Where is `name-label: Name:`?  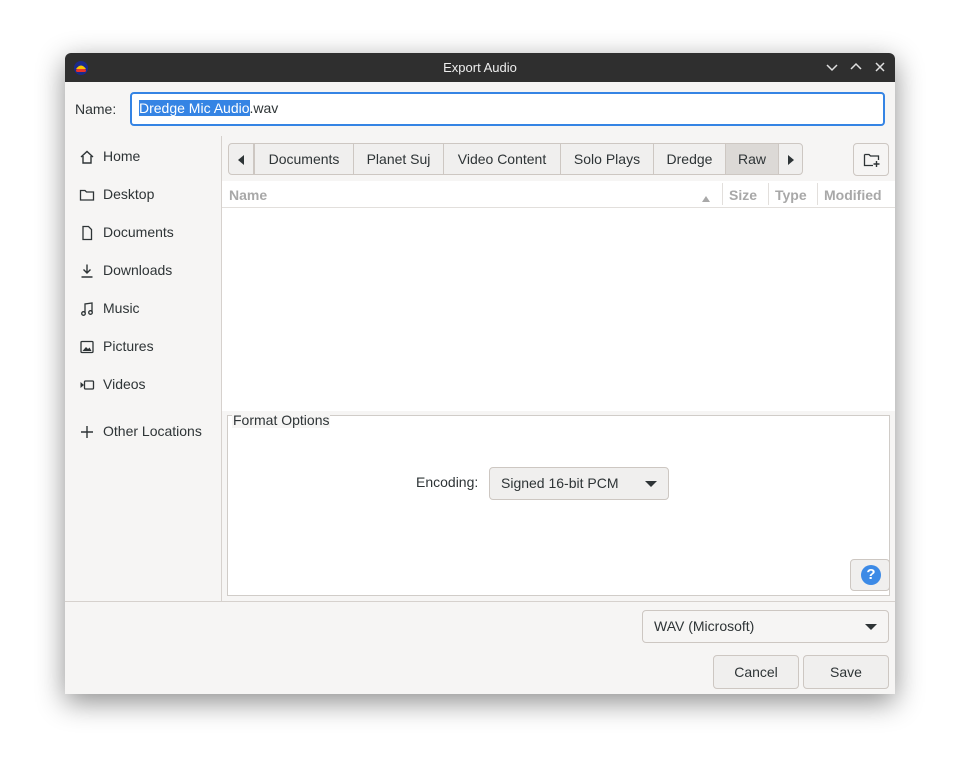 name-label: Name: is located at coordinates (96, 109).